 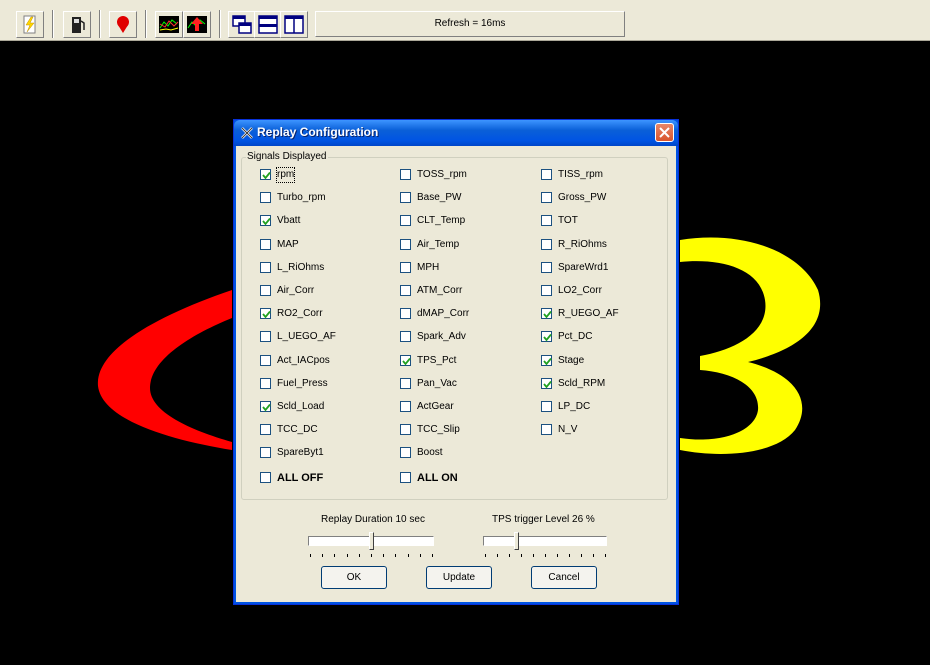 What do you see at coordinates (437, 360) in the screenshot?
I see `signal-label: TPS_Pct` at bounding box center [437, 360].